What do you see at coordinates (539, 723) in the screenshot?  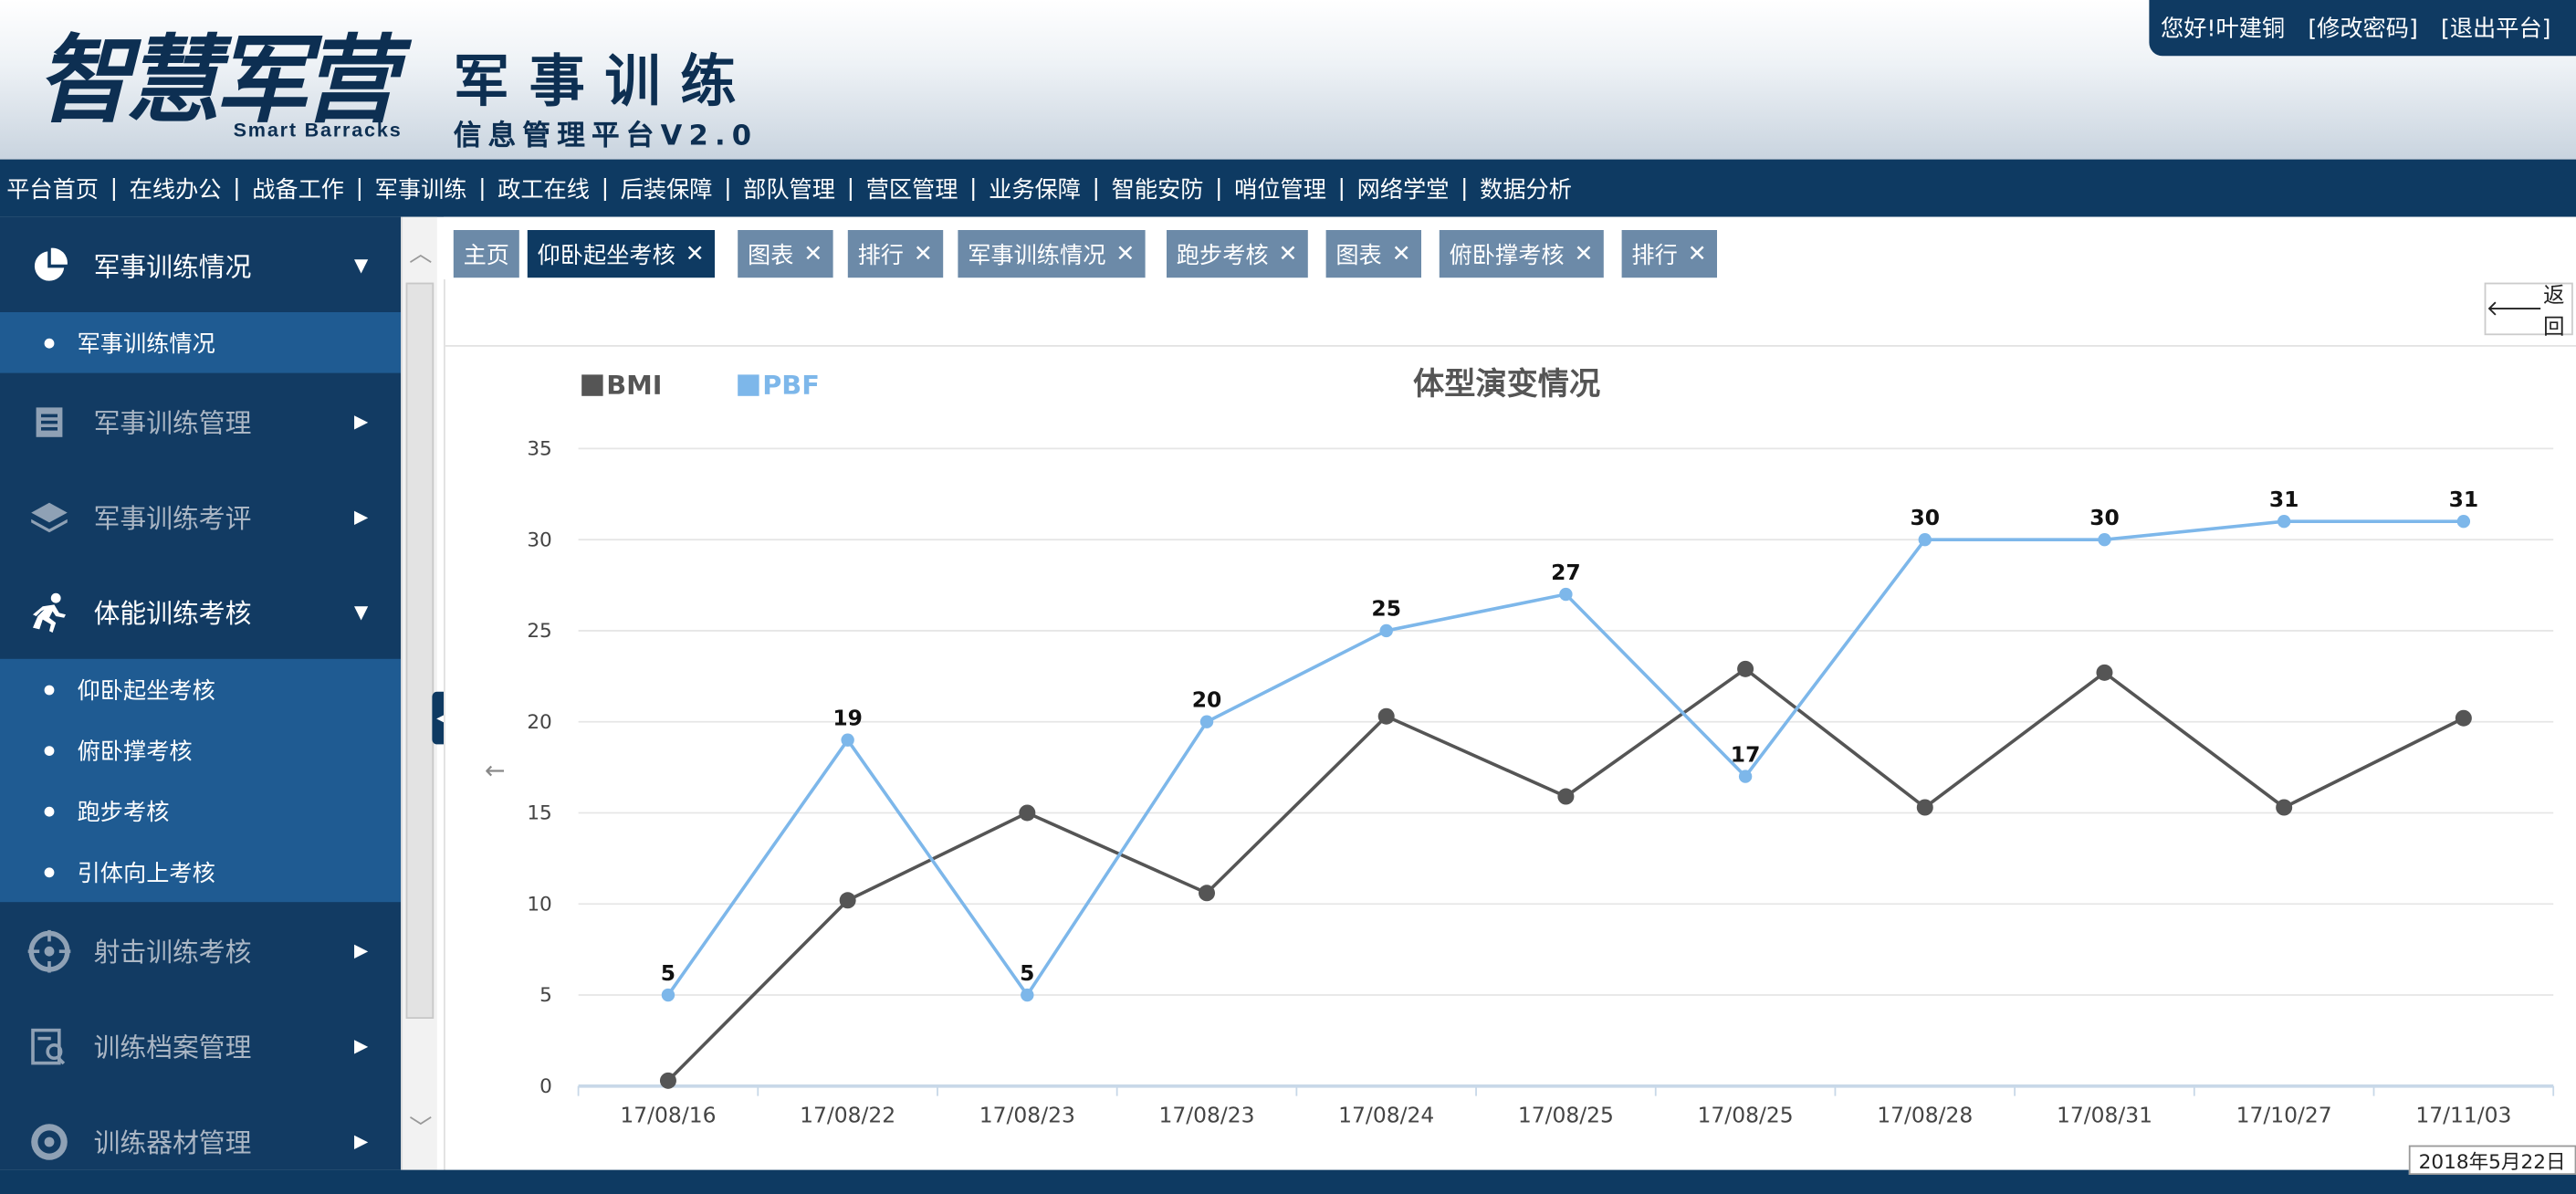 I see `y-tick-label: 20` at bounding box center [539, 723].